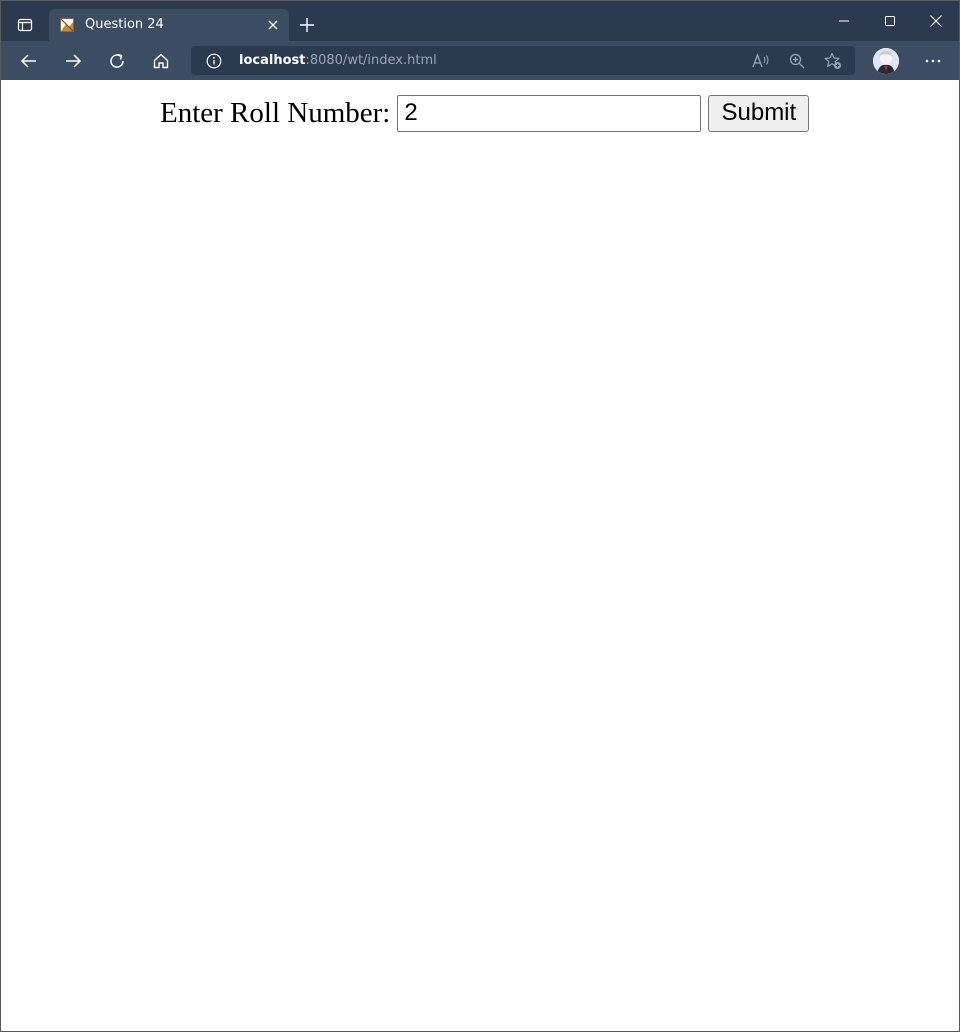 The height and width of the screenshot is (1032, 960). I want to click on browser-toolbar: localhost:8080/wt/index.html, so click(480, 60).